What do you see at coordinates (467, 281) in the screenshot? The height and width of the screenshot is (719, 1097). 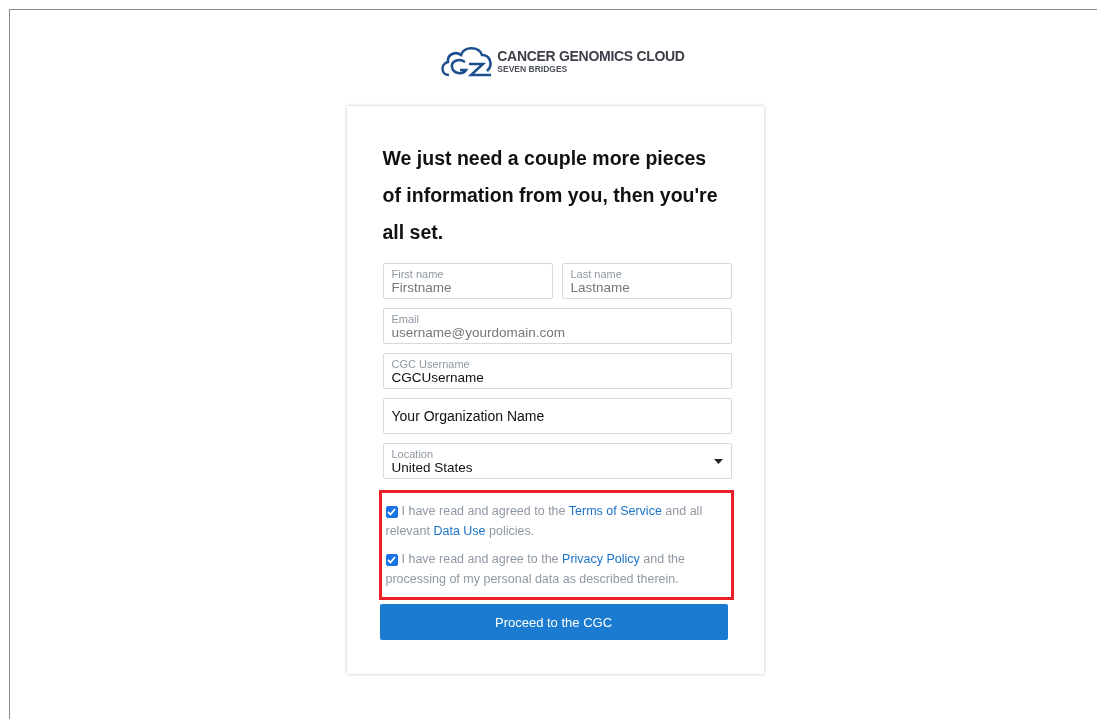 I see `text-field: First name Firstname` at bounding box center [467, 281].